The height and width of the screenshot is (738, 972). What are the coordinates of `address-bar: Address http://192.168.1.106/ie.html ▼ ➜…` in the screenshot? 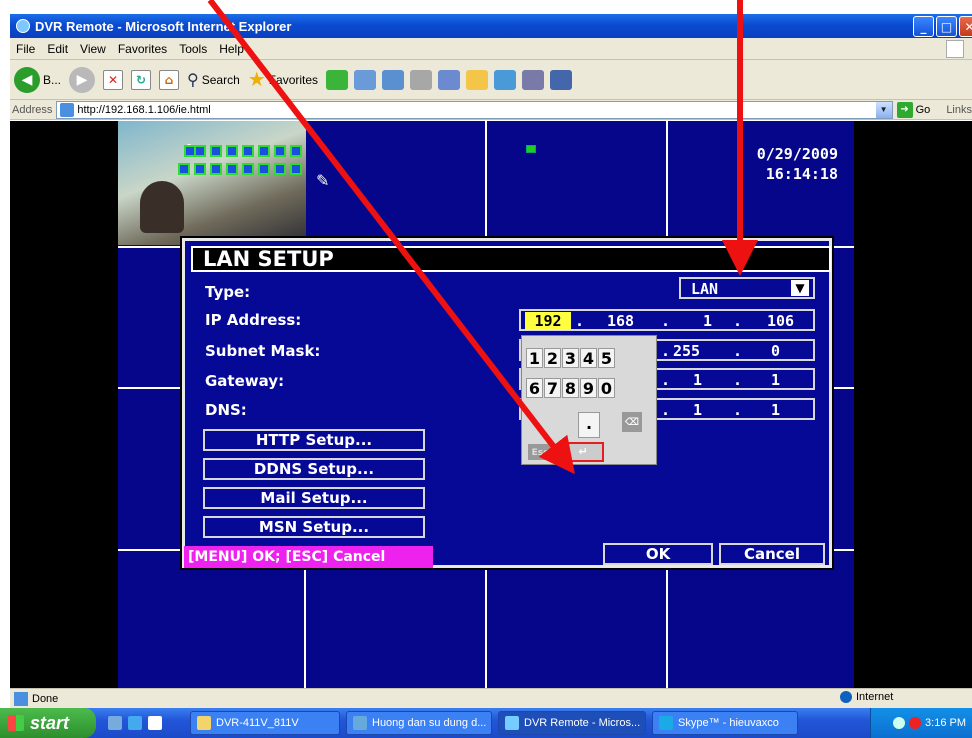 It's located at (491, 110).